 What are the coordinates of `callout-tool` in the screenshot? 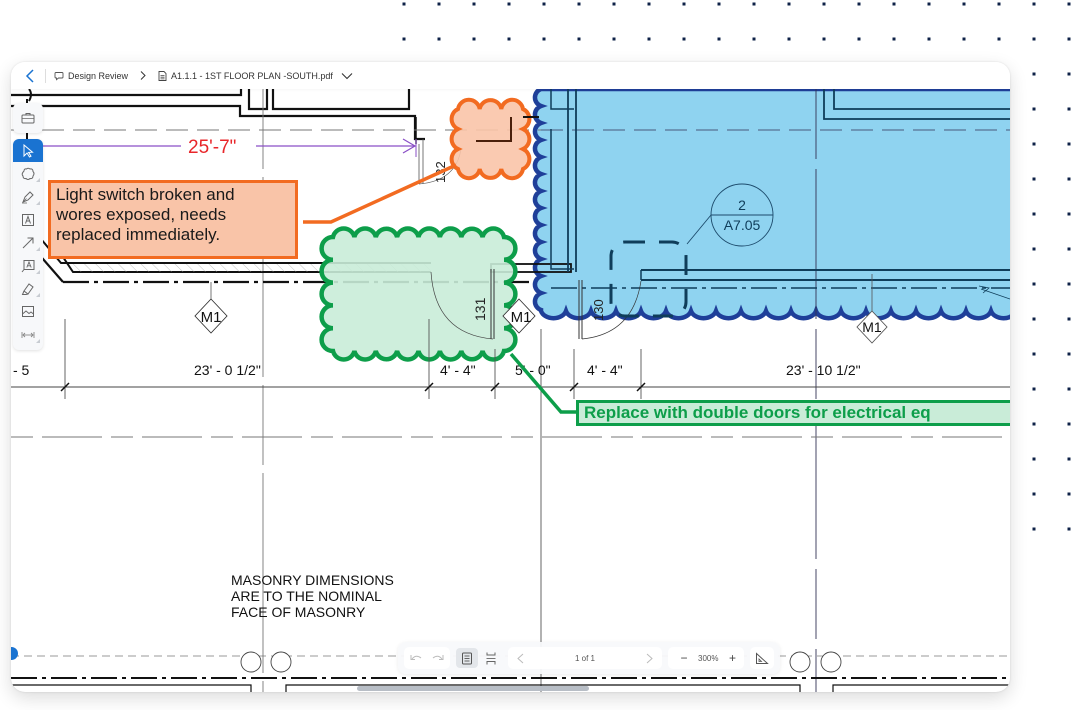 It's located at (28, 265).